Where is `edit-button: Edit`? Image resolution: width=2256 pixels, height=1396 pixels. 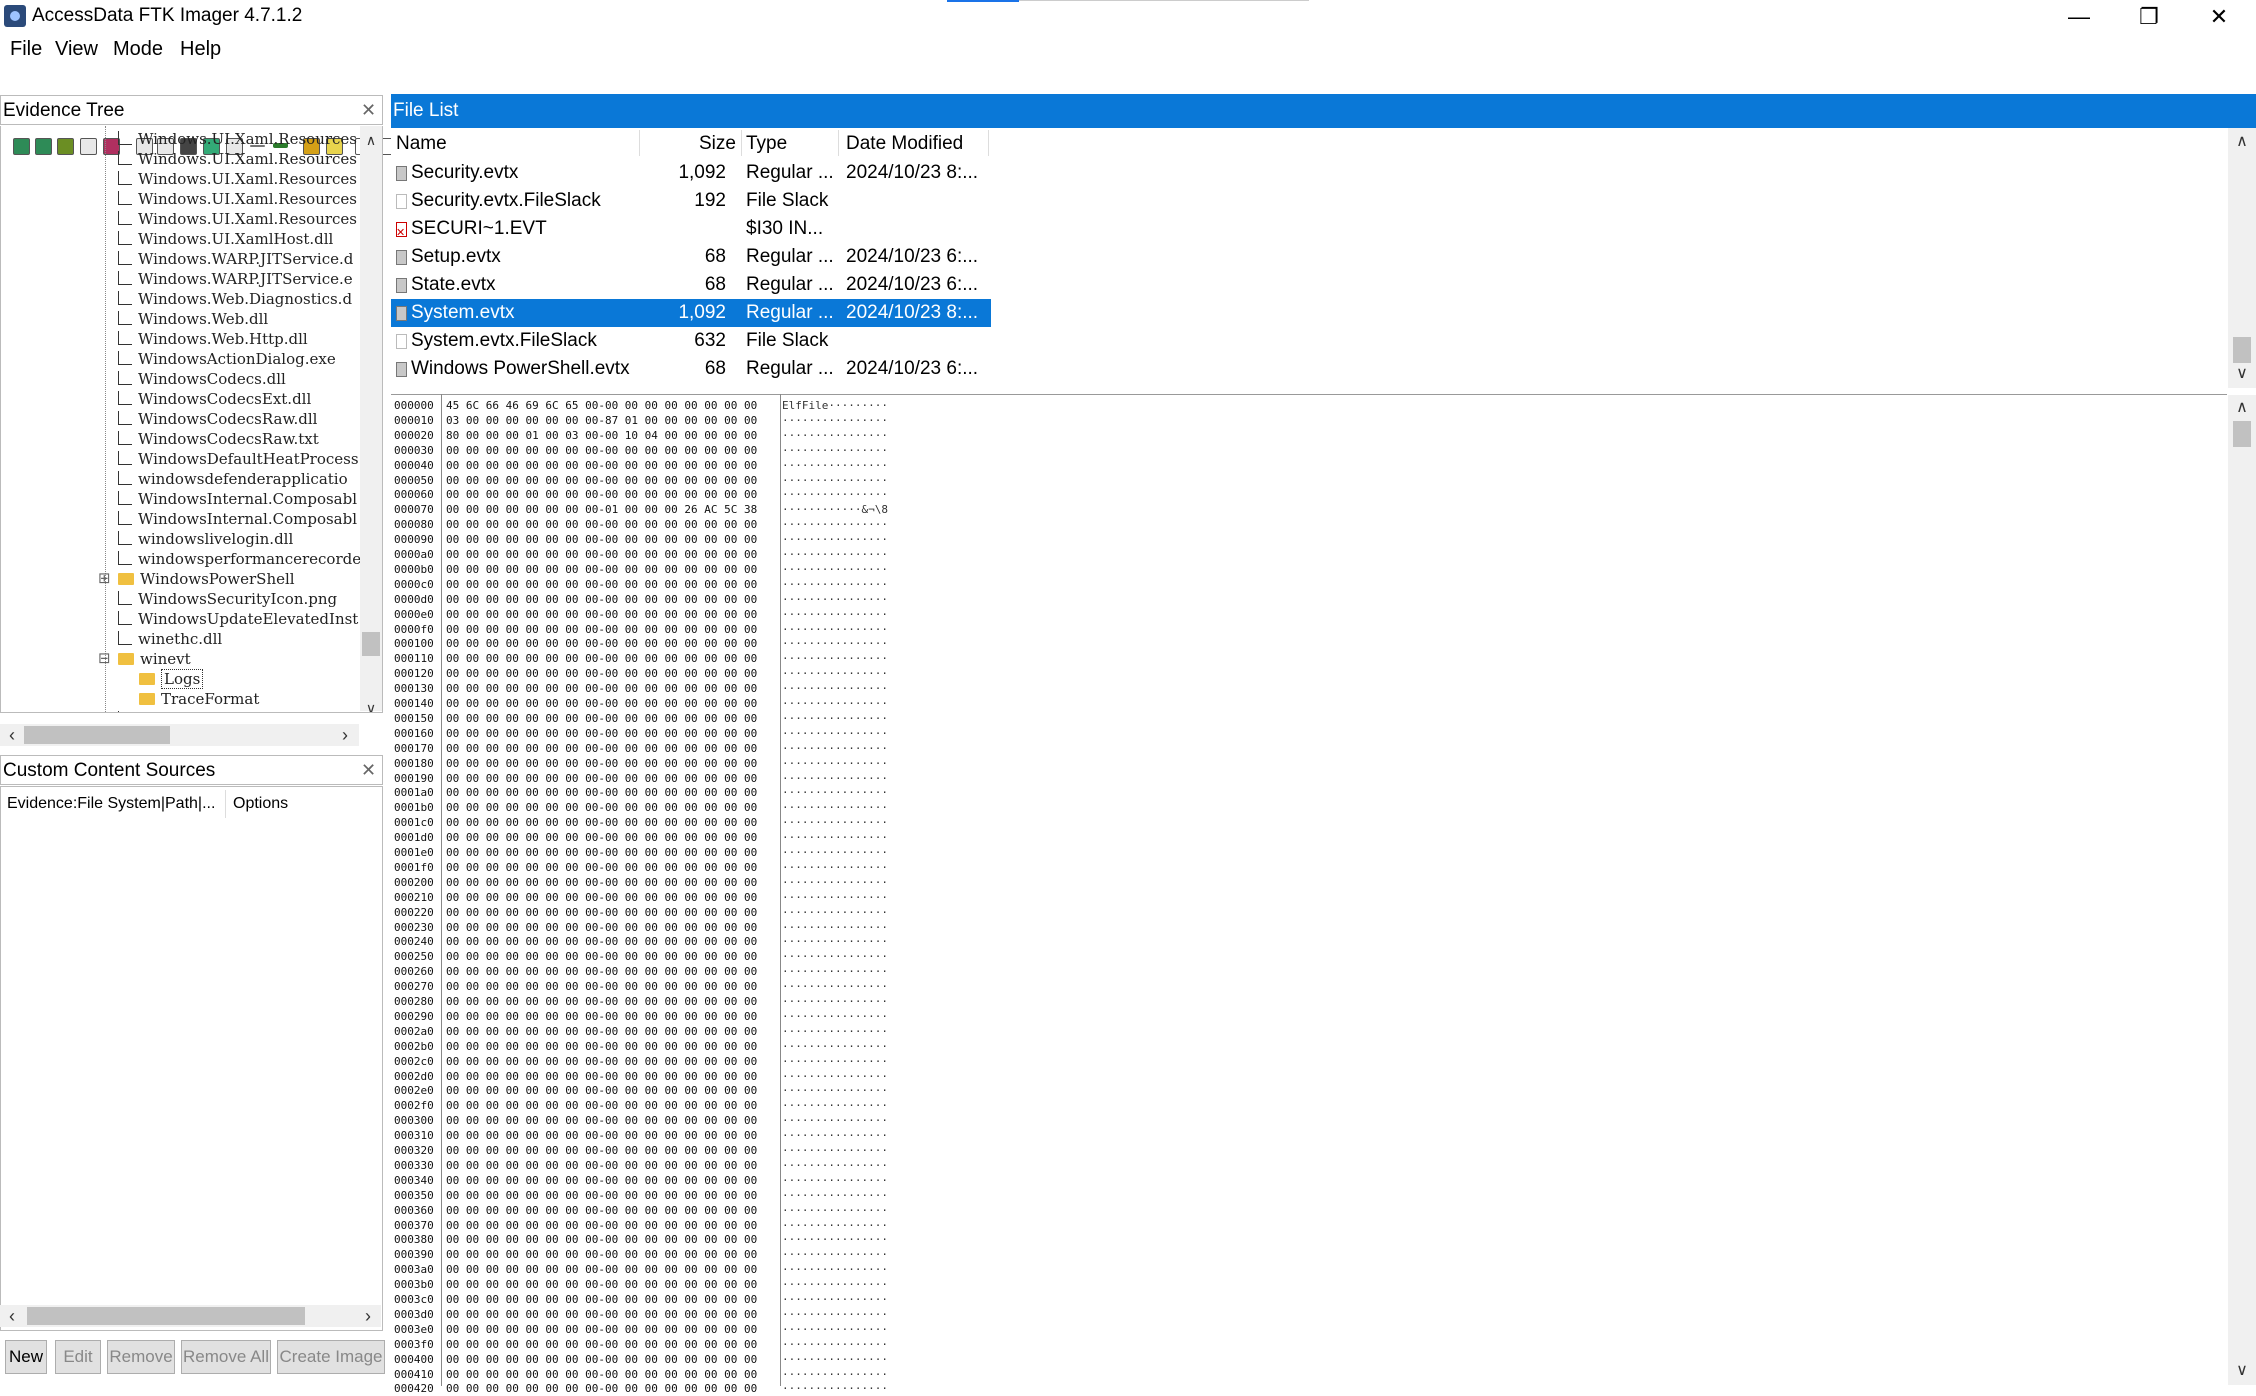
edit-button: Edit is located at coordinates (78, 1357).